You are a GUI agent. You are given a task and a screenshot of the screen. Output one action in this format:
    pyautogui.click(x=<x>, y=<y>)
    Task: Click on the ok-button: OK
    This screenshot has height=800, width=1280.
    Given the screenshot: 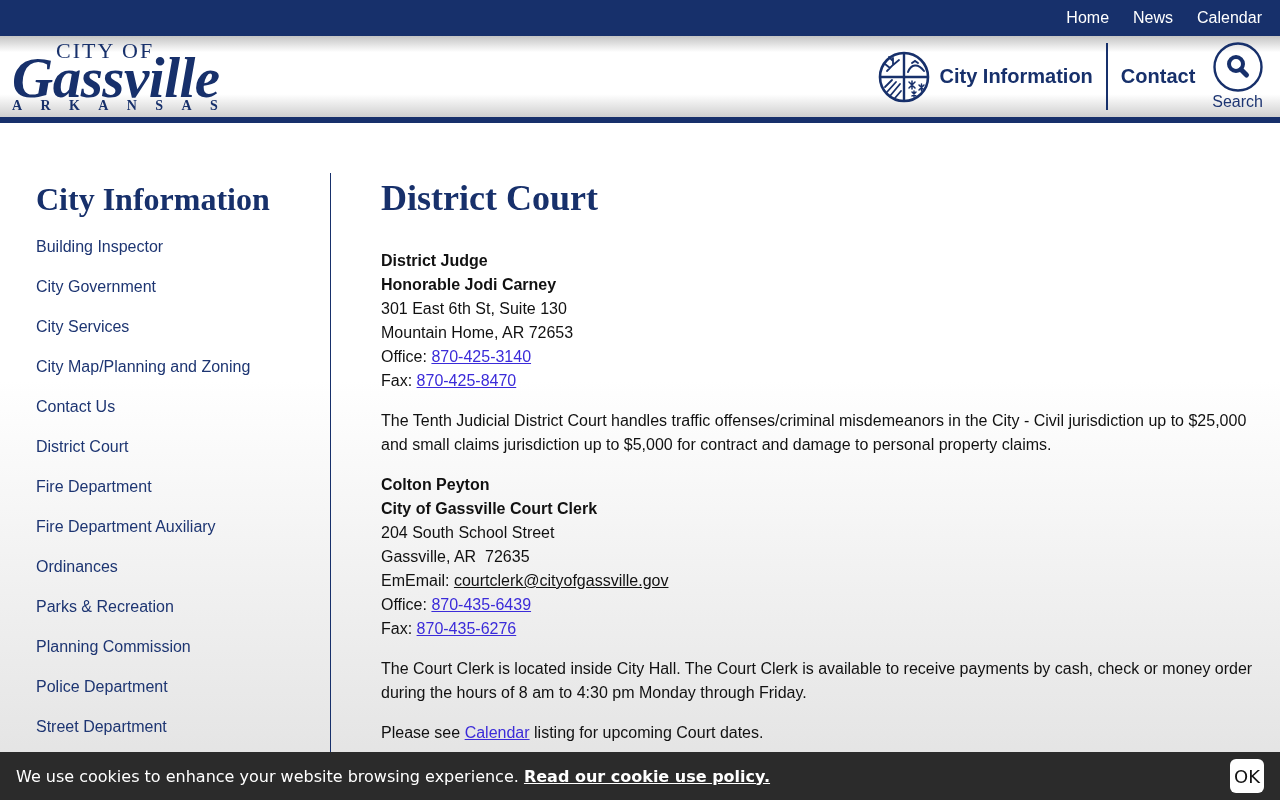 What is the action you would take?
    pyautogui.click(x=1247, y=776)
    